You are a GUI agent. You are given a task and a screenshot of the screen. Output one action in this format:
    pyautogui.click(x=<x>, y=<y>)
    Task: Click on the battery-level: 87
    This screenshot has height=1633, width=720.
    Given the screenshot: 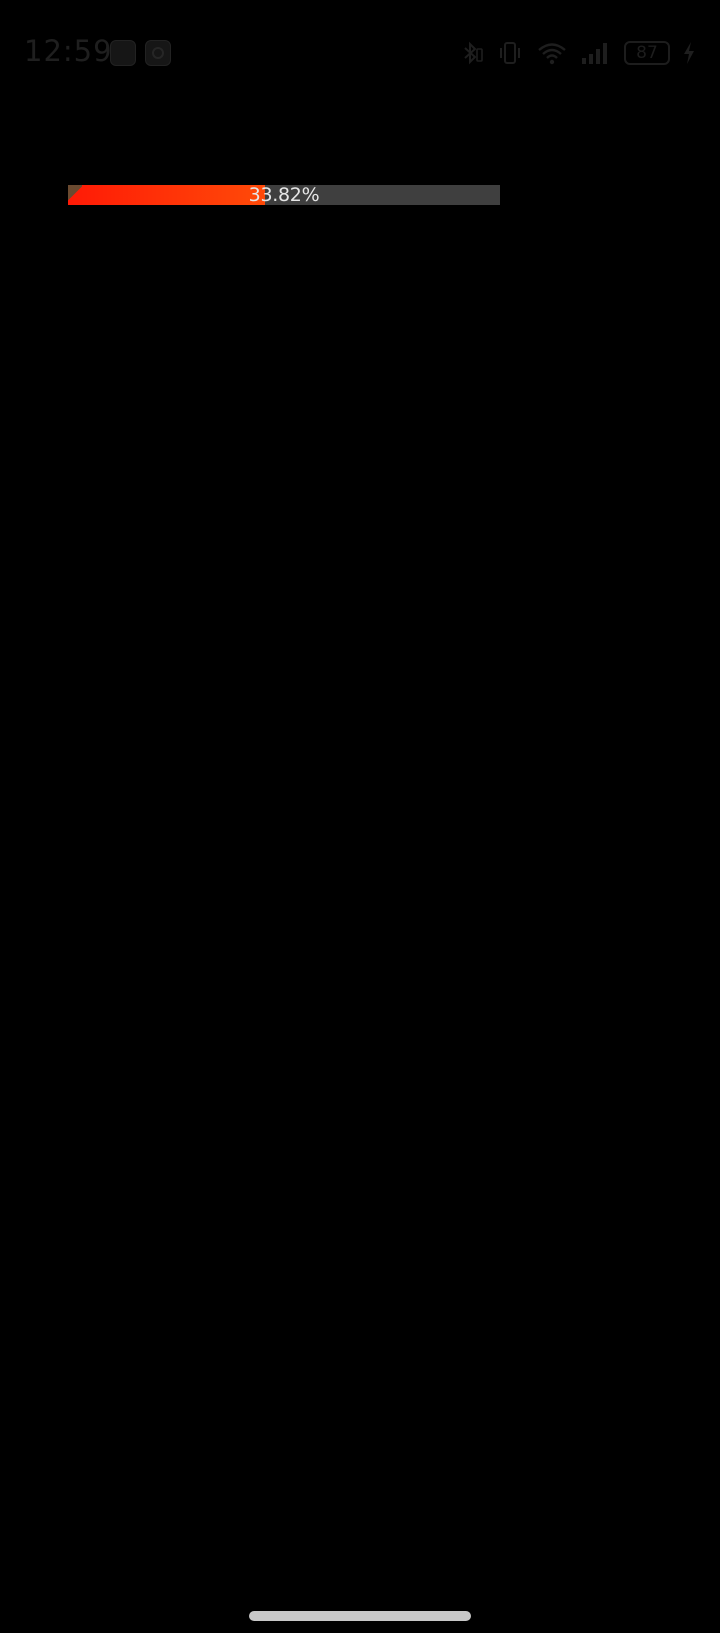 What is the action you would take?
    pyautogui.click(x=647, y=53)
    